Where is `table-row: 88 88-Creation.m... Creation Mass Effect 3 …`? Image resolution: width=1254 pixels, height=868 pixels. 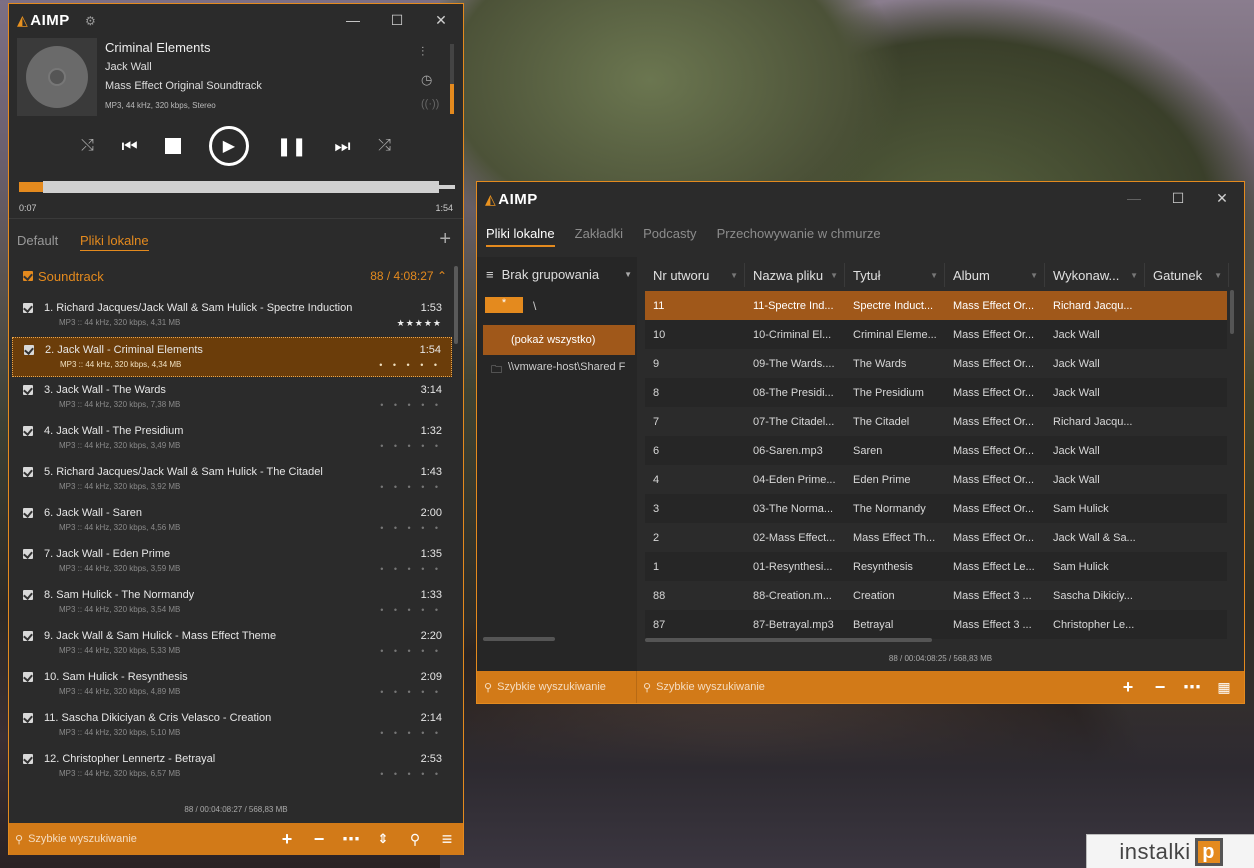 table-row: 88 88-Creation.m... Creation Mass Effect 3 … is located at coordinates (936, 595).